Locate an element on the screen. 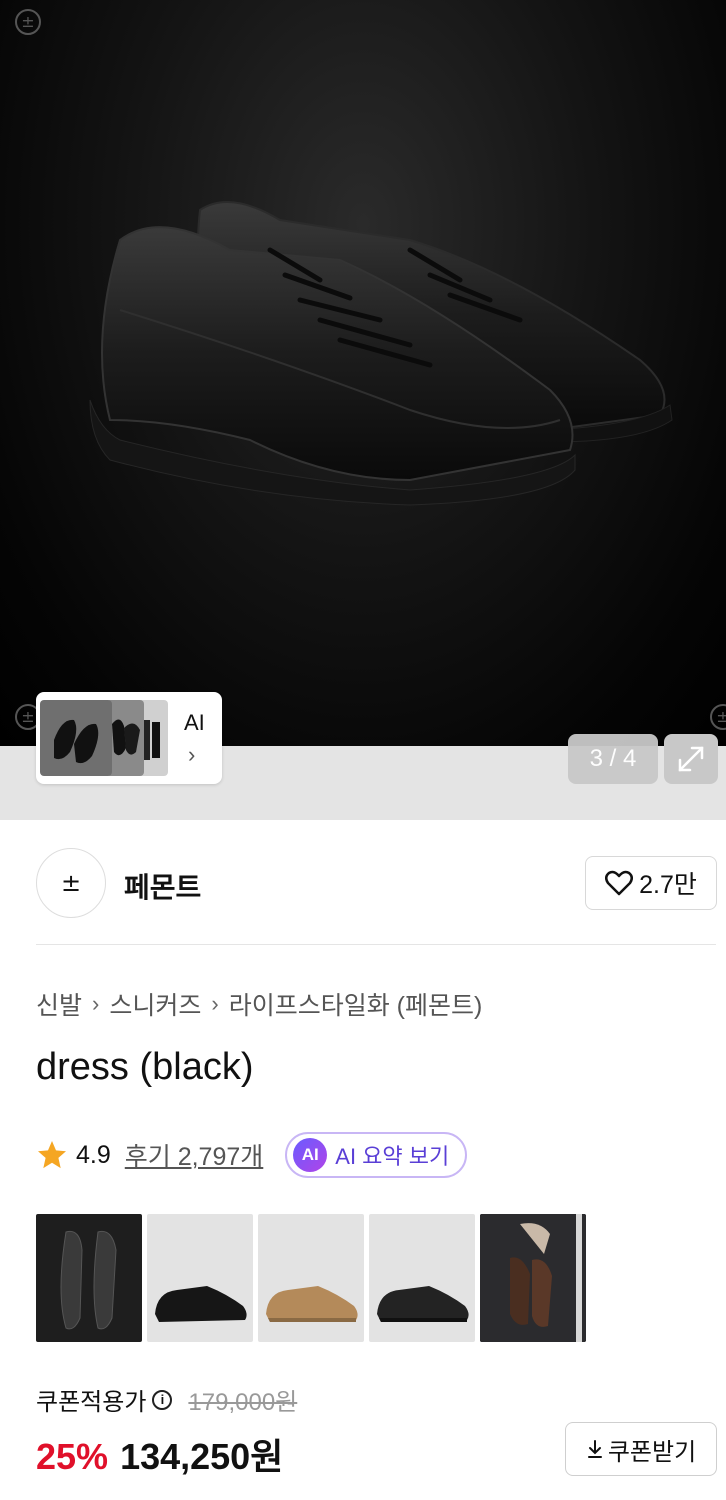 This screenshot has width=726, height=1500. brand-logo: ± is located at coordinates (71, 883).